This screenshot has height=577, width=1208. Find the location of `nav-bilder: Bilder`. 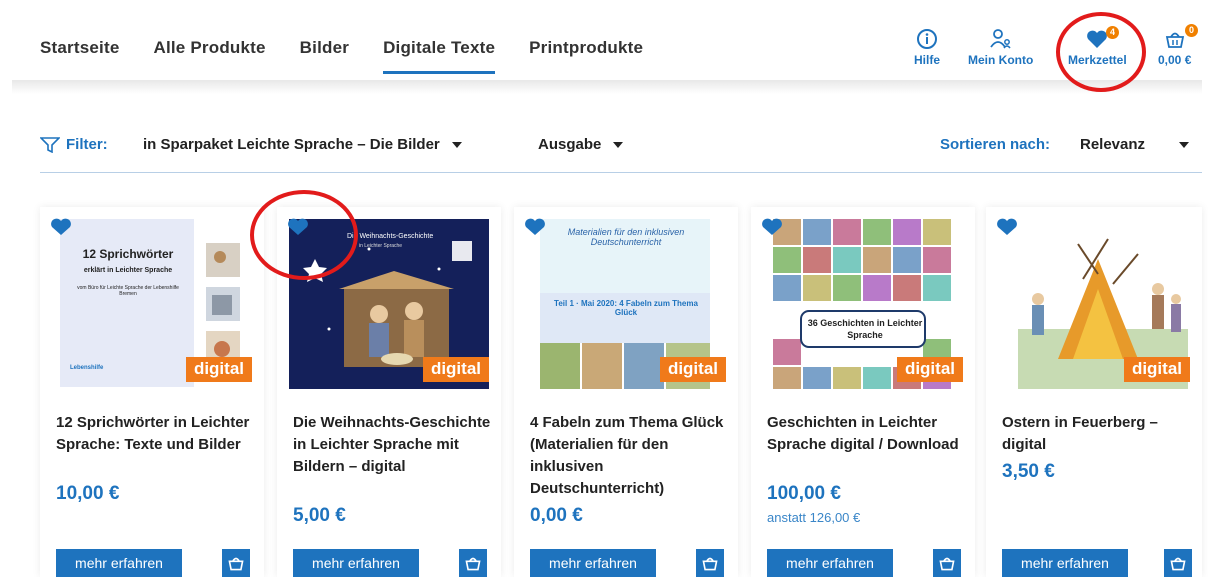

nav-bilder: Bilder is located at coordinates (324, 48).